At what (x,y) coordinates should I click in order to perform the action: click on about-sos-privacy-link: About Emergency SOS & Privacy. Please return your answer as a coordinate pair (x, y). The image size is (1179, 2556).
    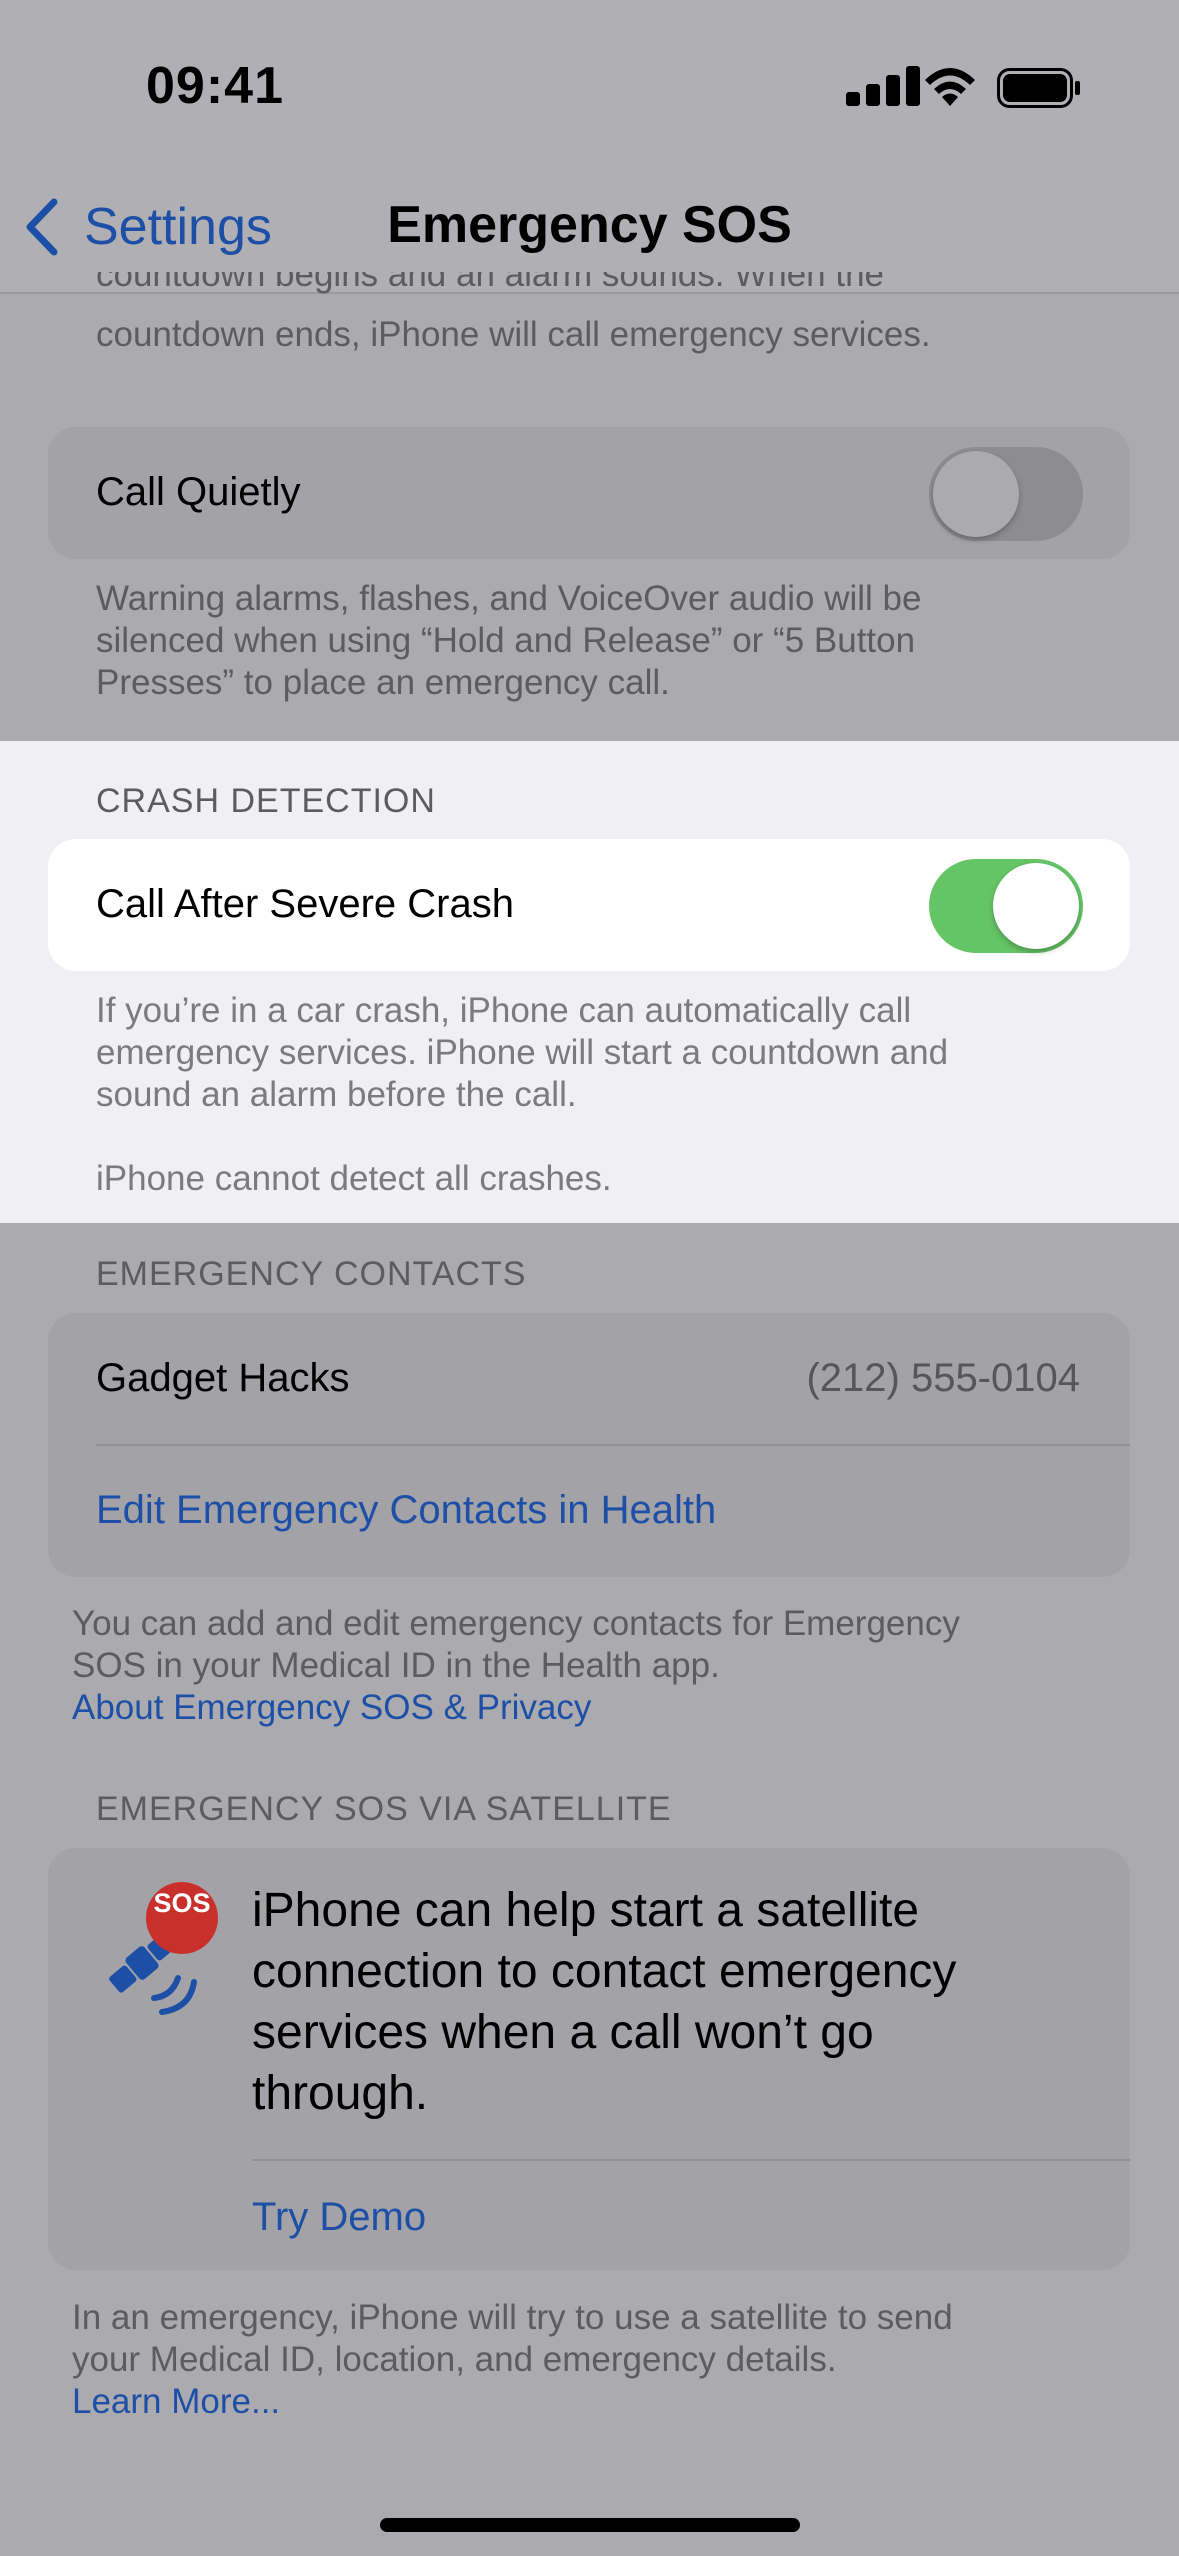
    Looking at the image, I should click on (516, 1708).